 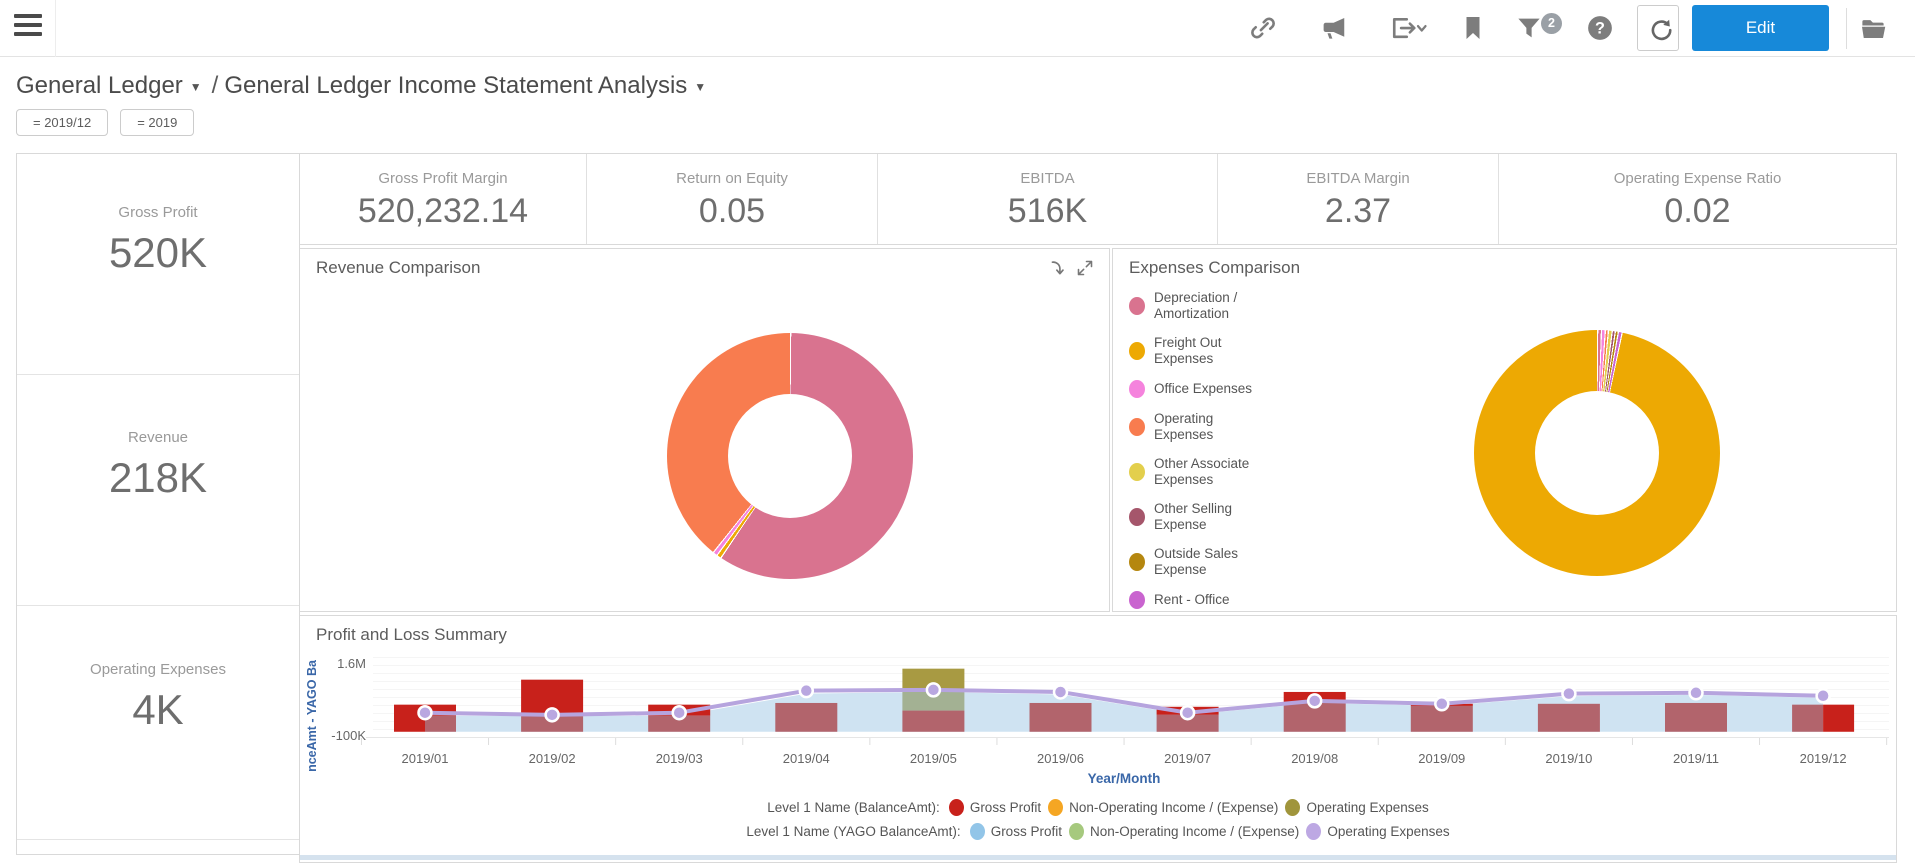 What do you see at coordinates (1314, 758) in the screenshot?
I see `svg-text: 2019/08` at bounding box center [1314, 758].